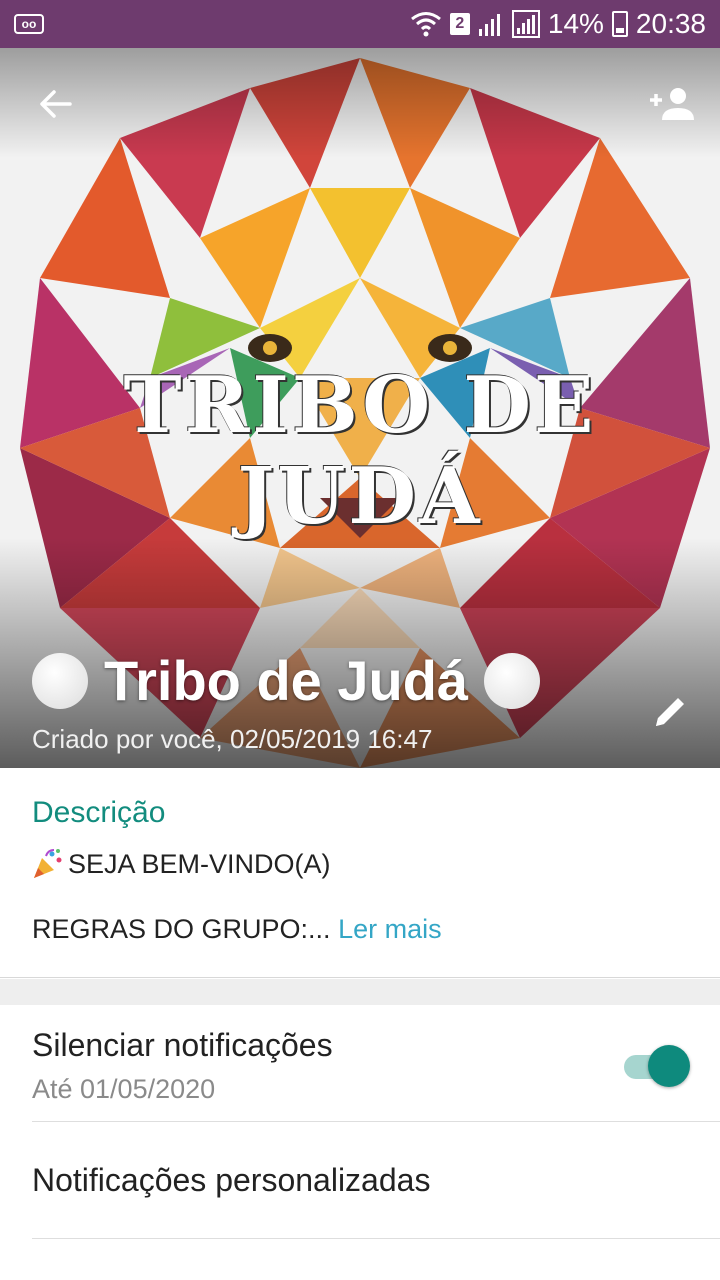 This screenshot has height=1280, width=720. I want to click on voicemail-icon: oo, so click(29, 24).